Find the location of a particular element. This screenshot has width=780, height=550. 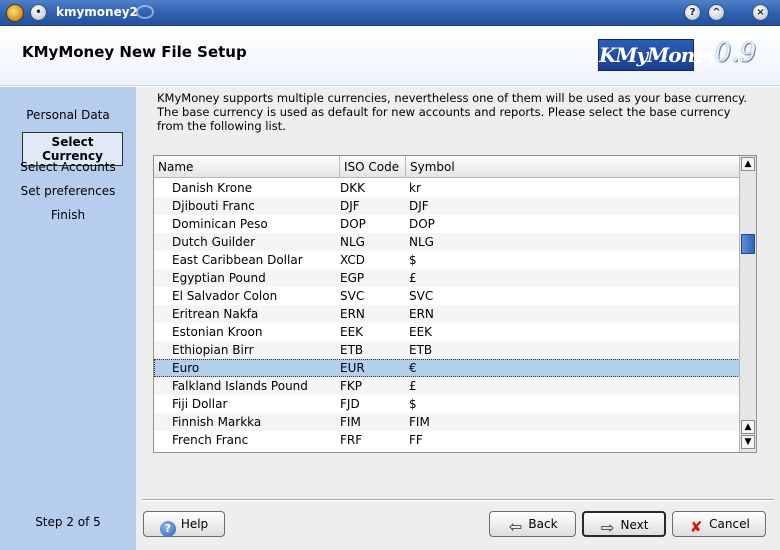

cell-iso-code: EGP is located at coordinates (352, 278).